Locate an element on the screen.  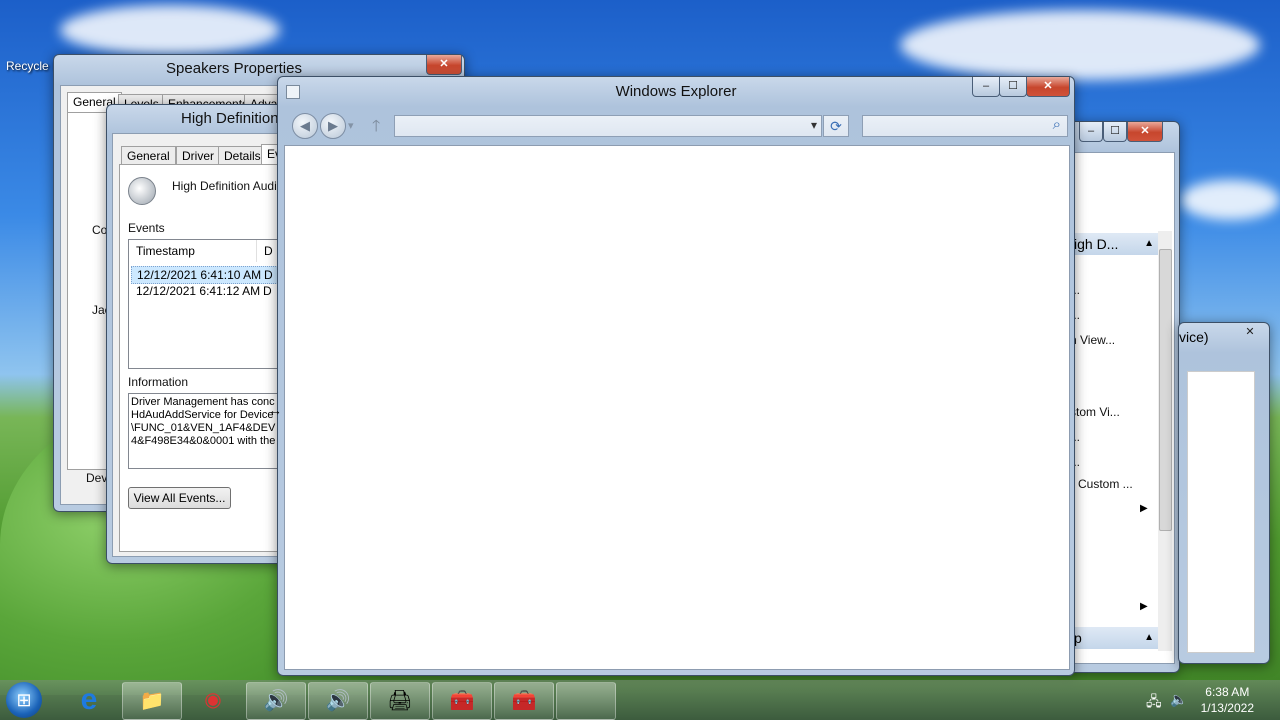
printer-icon: 🖨 is located at coordinates (400, 701).